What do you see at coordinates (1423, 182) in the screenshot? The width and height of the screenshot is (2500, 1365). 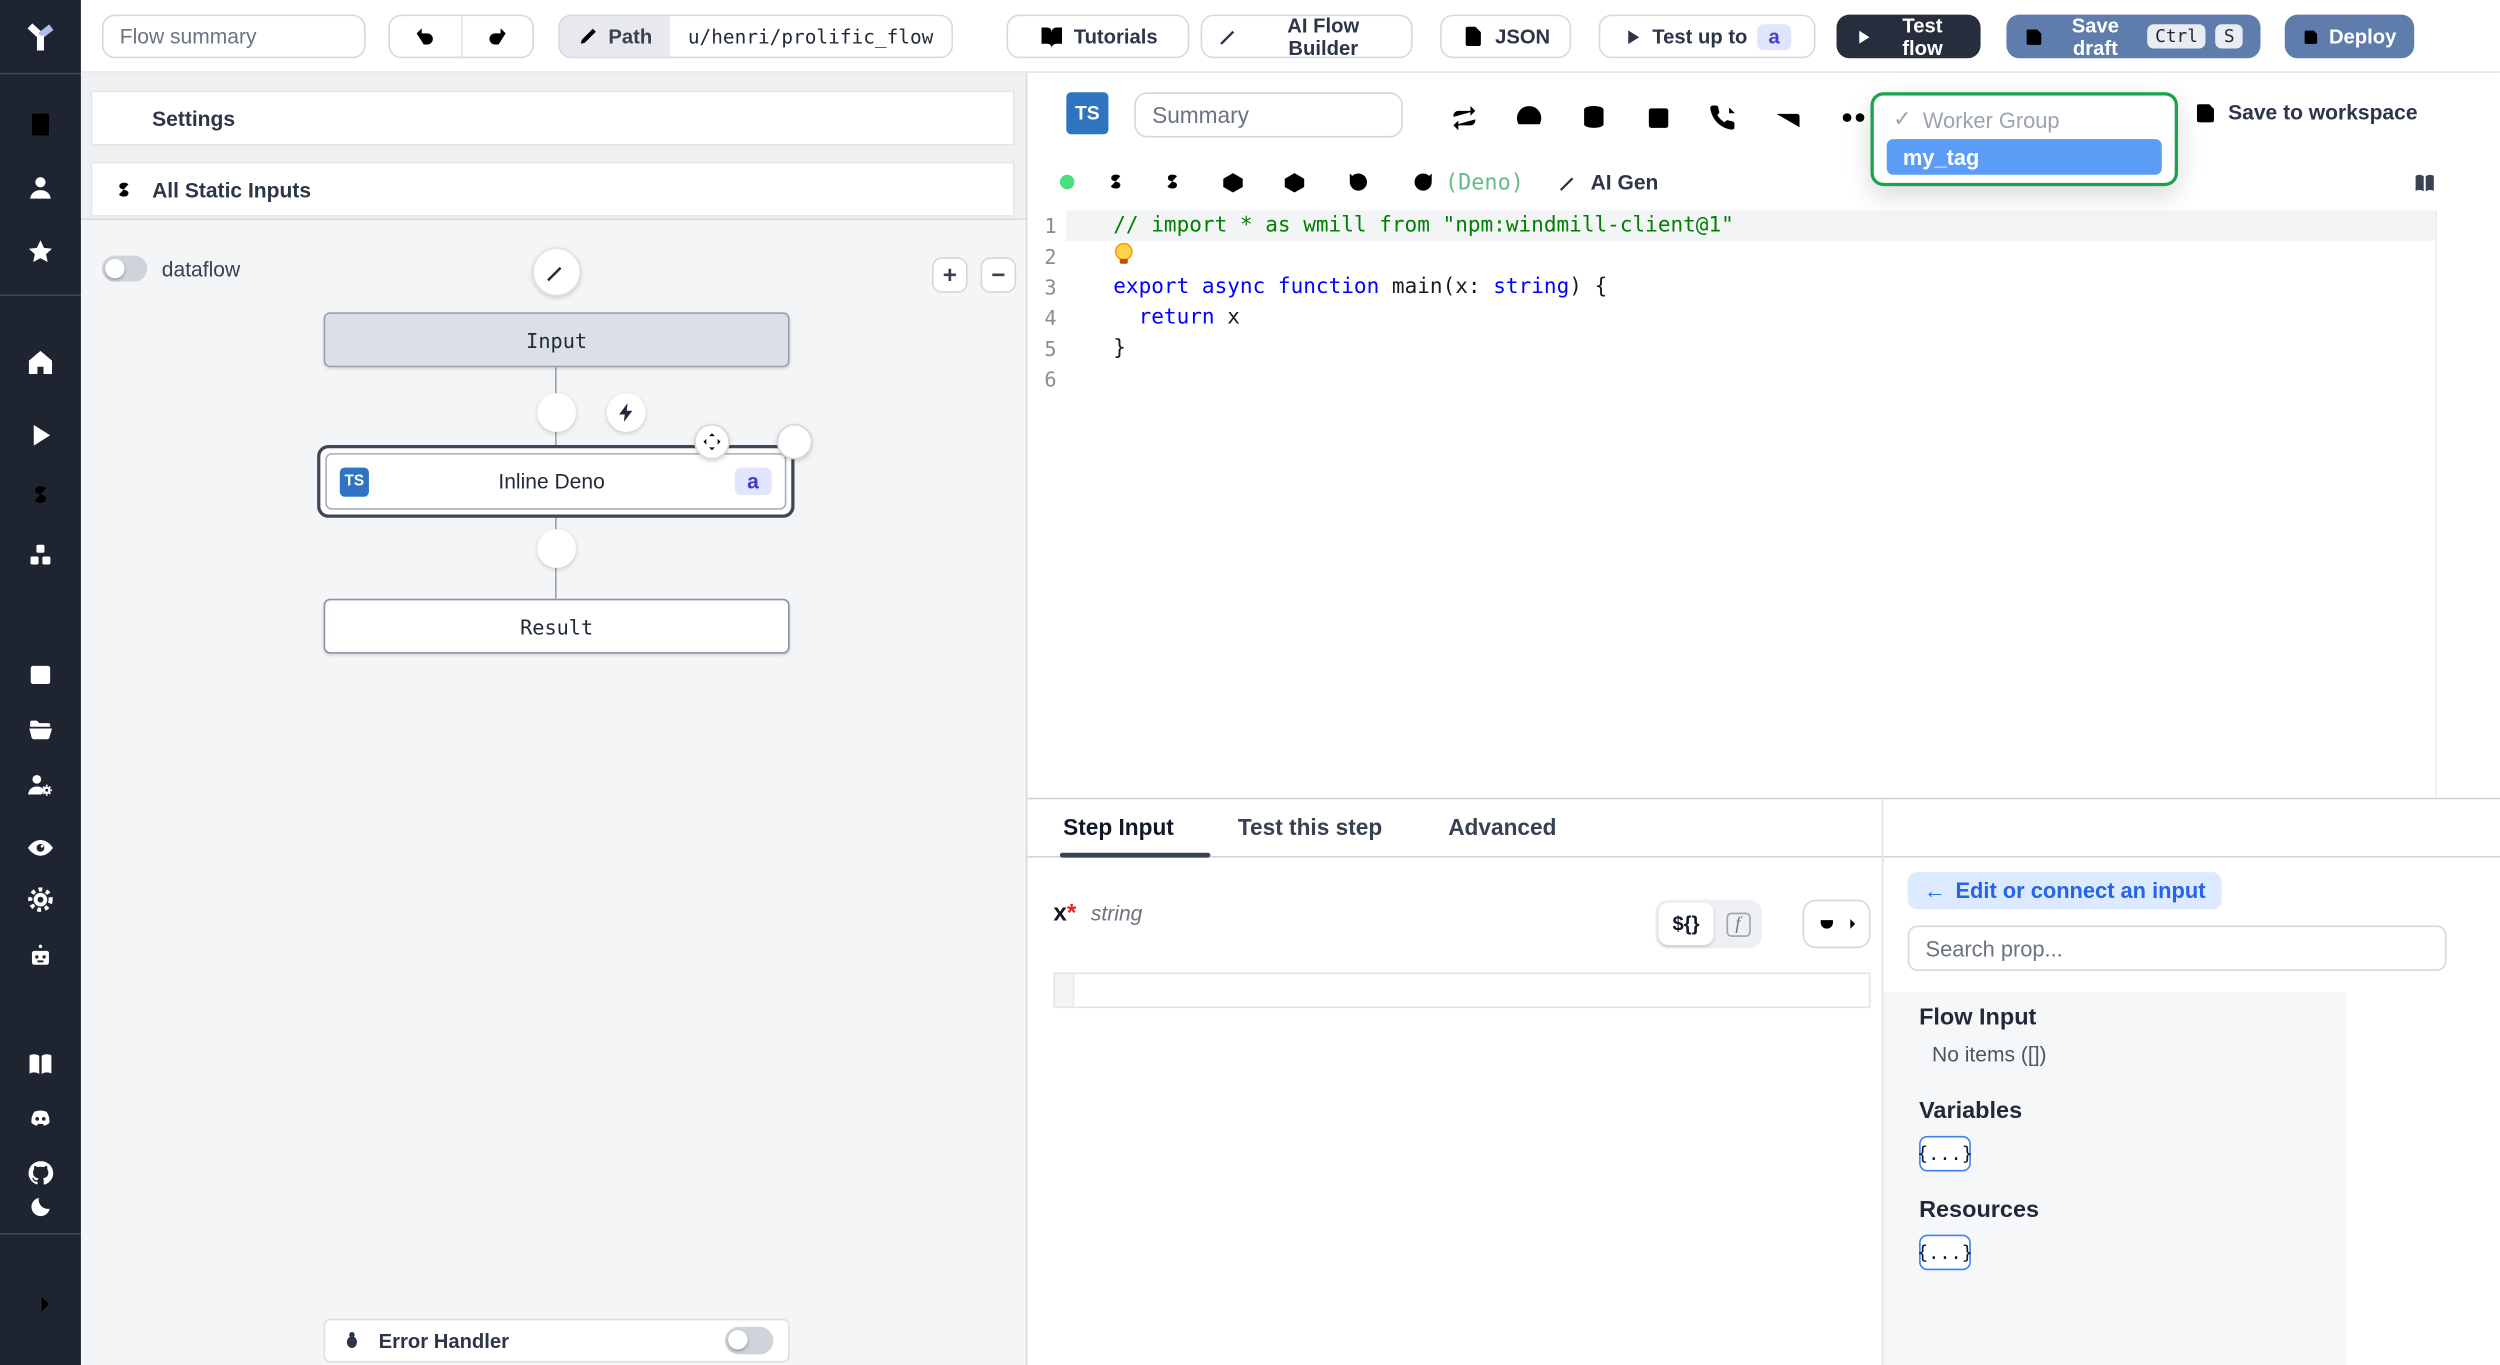 I see `refresh-icon` at bounding box center [1423, 182].